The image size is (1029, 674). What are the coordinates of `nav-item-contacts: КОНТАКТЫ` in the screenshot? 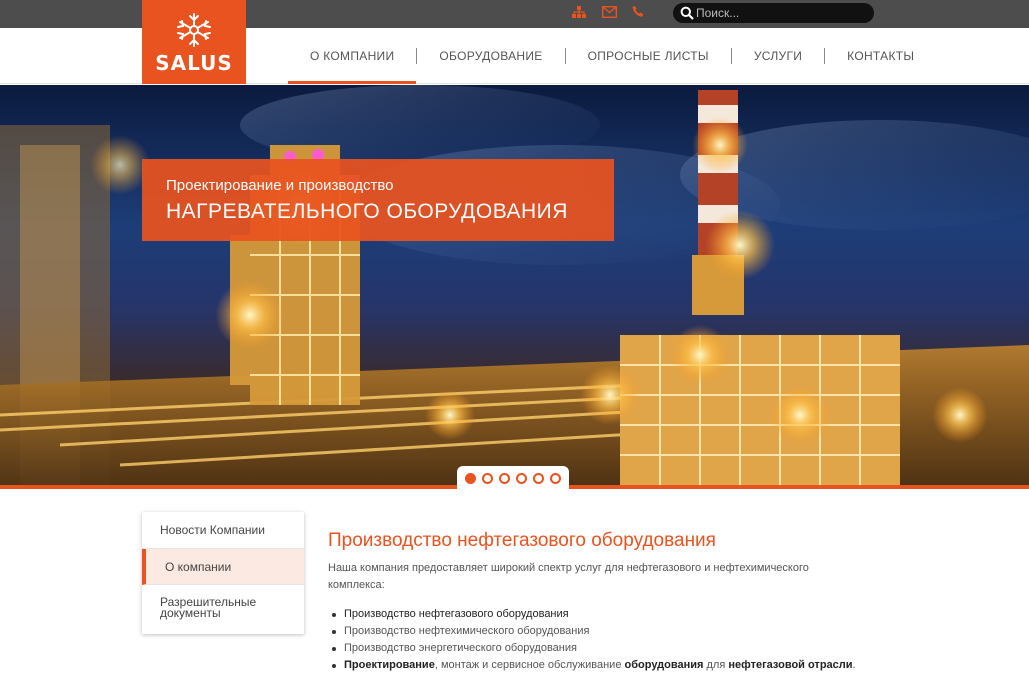 It's located at (880, 56).